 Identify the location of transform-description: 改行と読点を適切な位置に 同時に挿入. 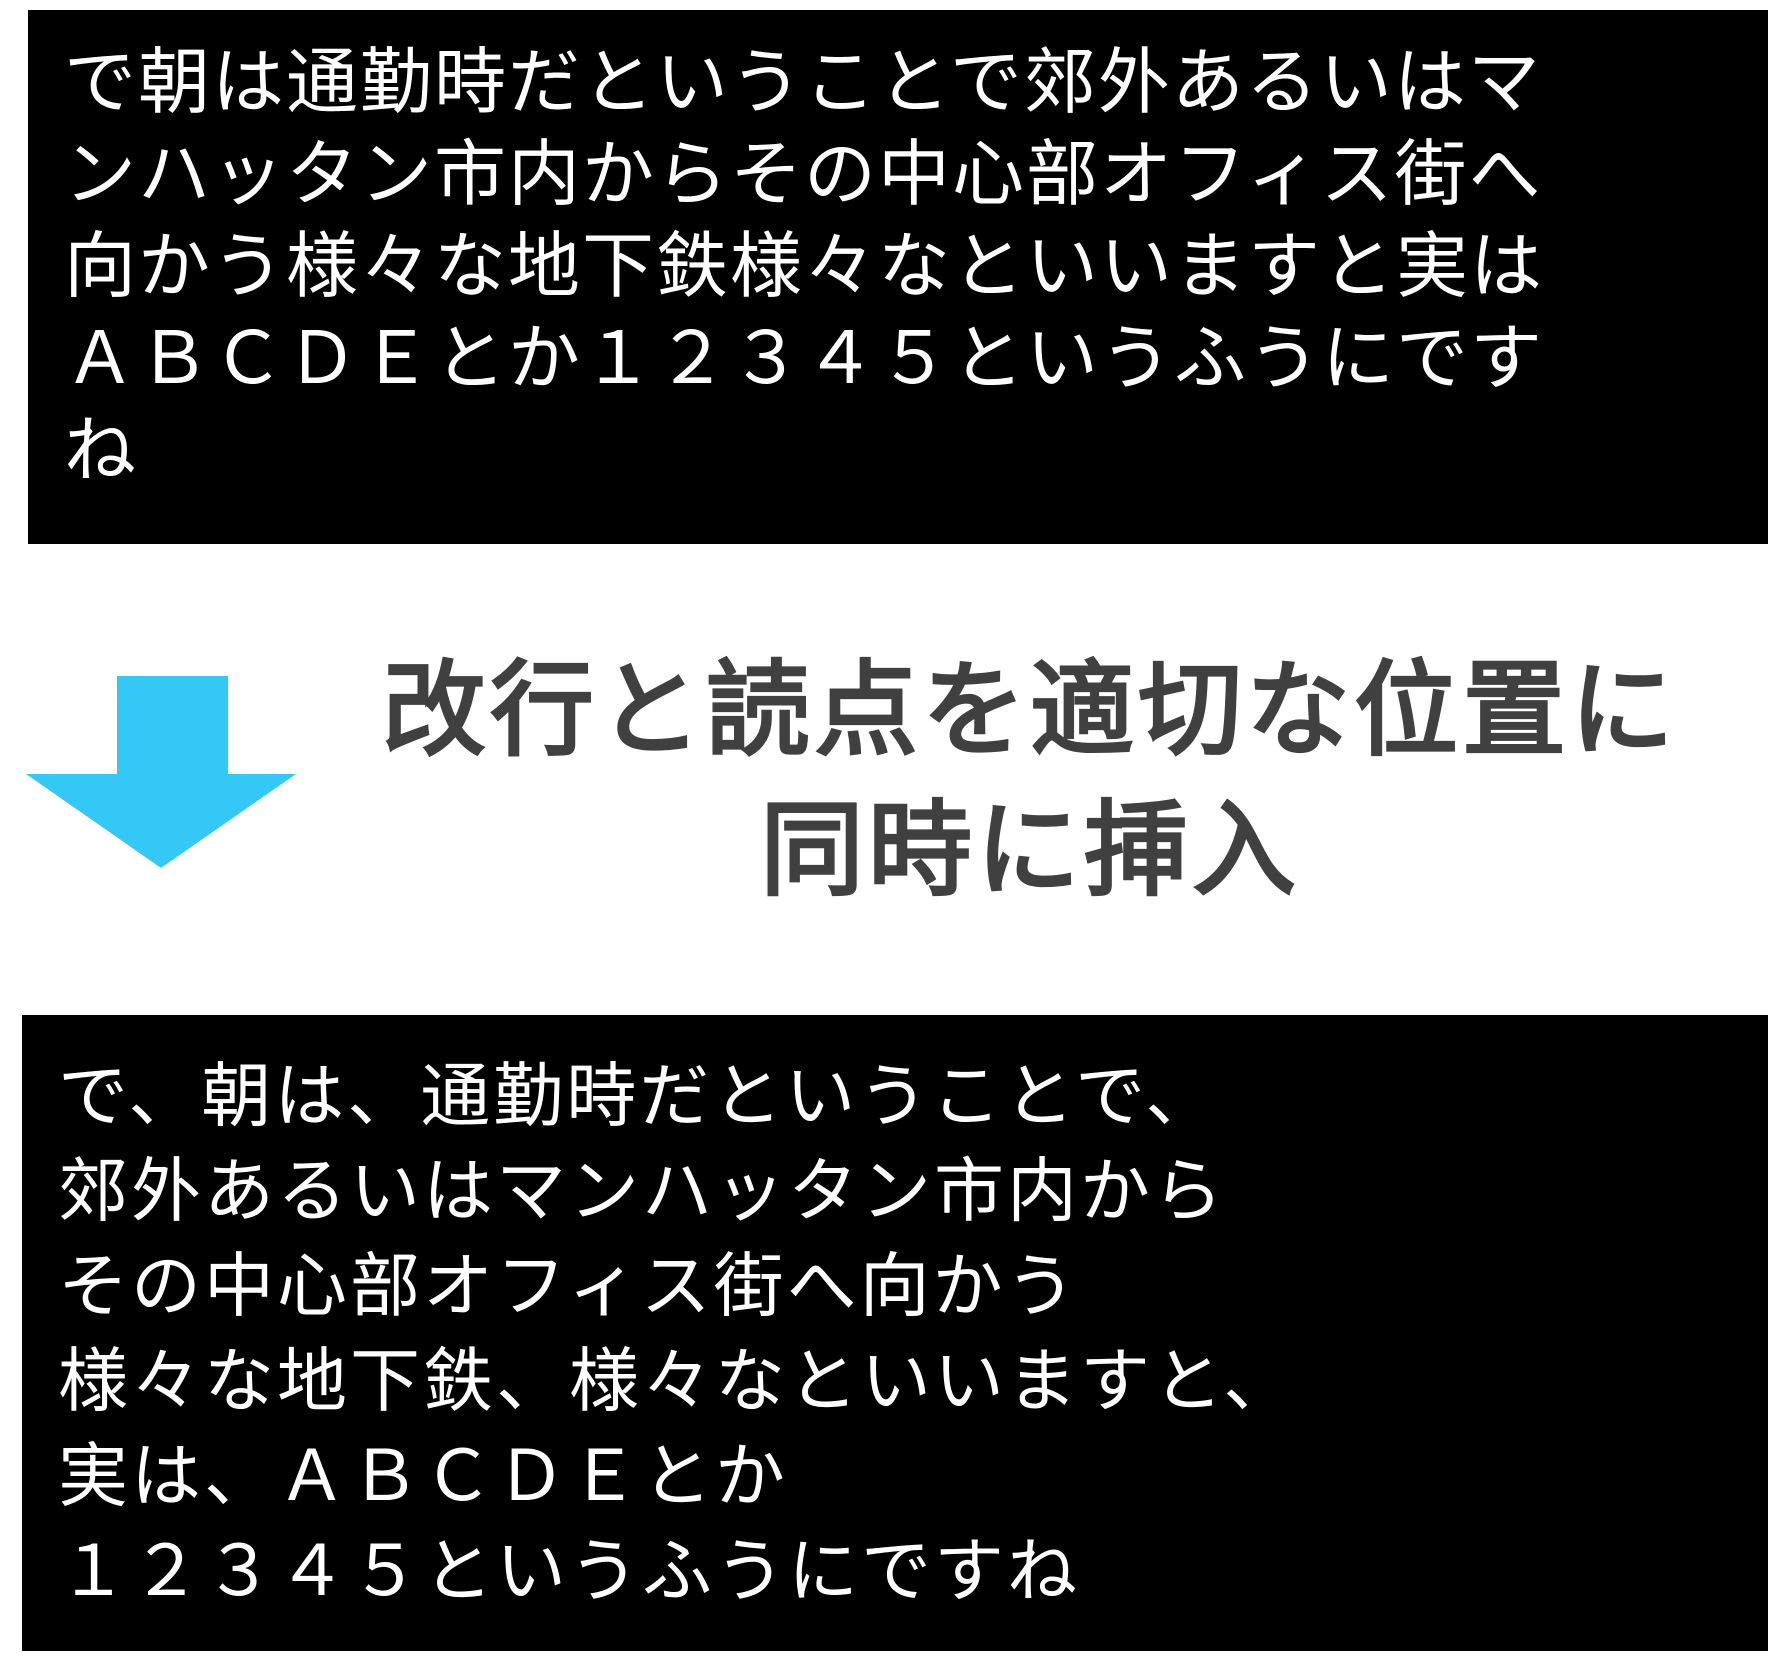
(1030, 780).